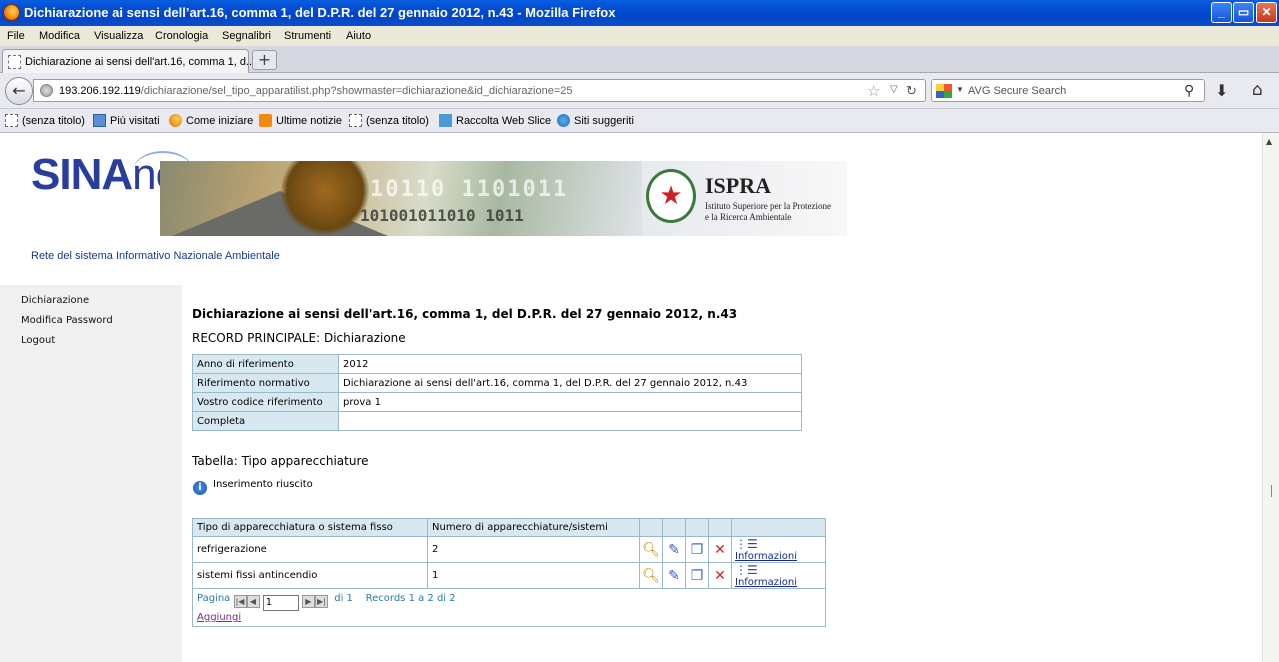 This screenshot has height=662, width=1279. What do you see at coordinates (99, 120) in the screenshot?
I see `folder-icon` at bounding box center [99, 120].